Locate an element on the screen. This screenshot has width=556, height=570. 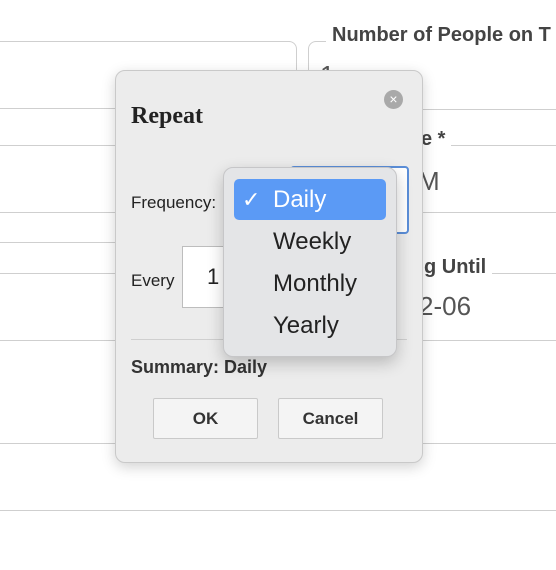
menu-option-weekly: Weekly is located at coordinates (310, 241).